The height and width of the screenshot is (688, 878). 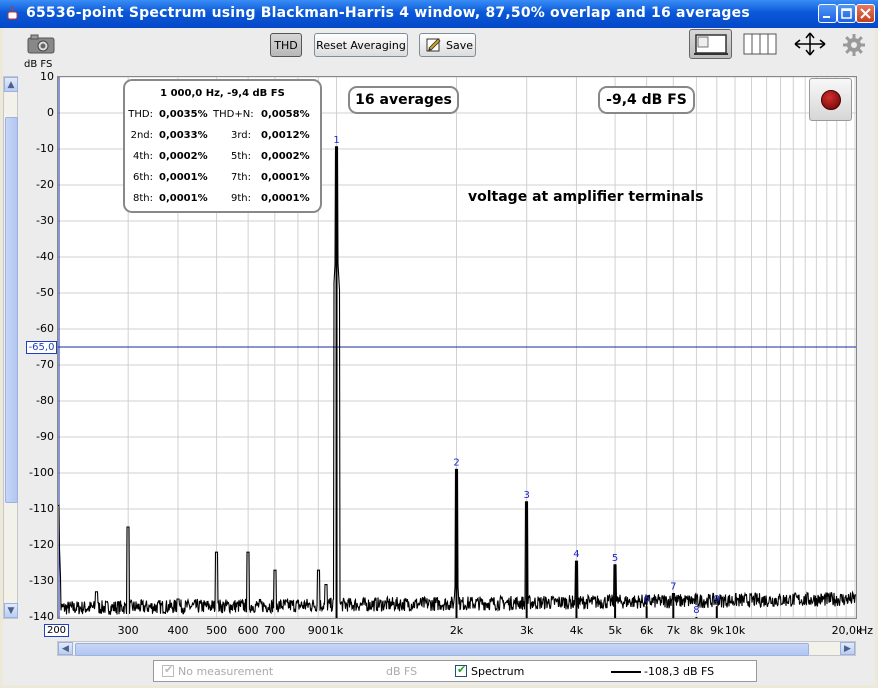 I want to click on spectrum-checkbox: ✔, so click(x=461, y=670).